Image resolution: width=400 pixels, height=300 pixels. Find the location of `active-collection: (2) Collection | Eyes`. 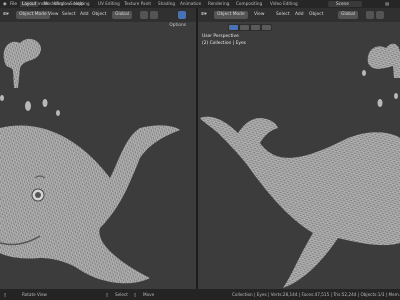

active-collection: (2) Collection | Eyes is located at coordinates (224, 43).